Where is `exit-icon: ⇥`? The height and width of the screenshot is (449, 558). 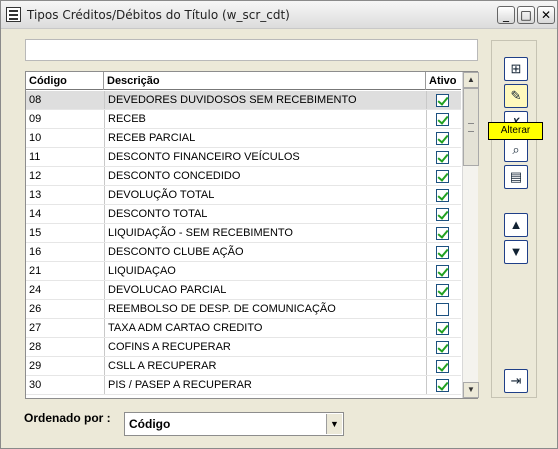 exit-icon: ⇥ is located at coordinates (516, 381).